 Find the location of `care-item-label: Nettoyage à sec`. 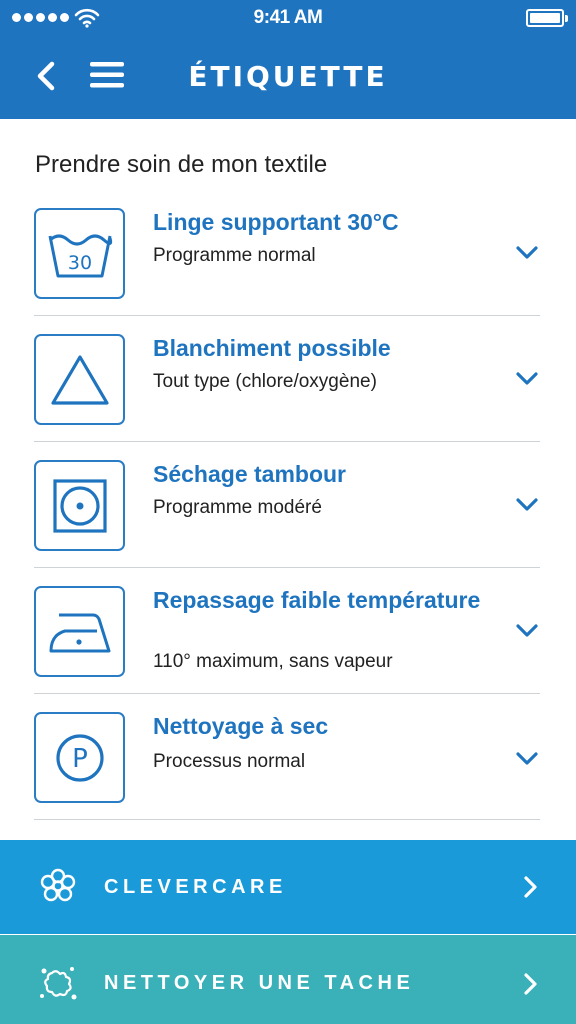

care-item-label: Nettoyage à sec is located at coordinates (241, 726).